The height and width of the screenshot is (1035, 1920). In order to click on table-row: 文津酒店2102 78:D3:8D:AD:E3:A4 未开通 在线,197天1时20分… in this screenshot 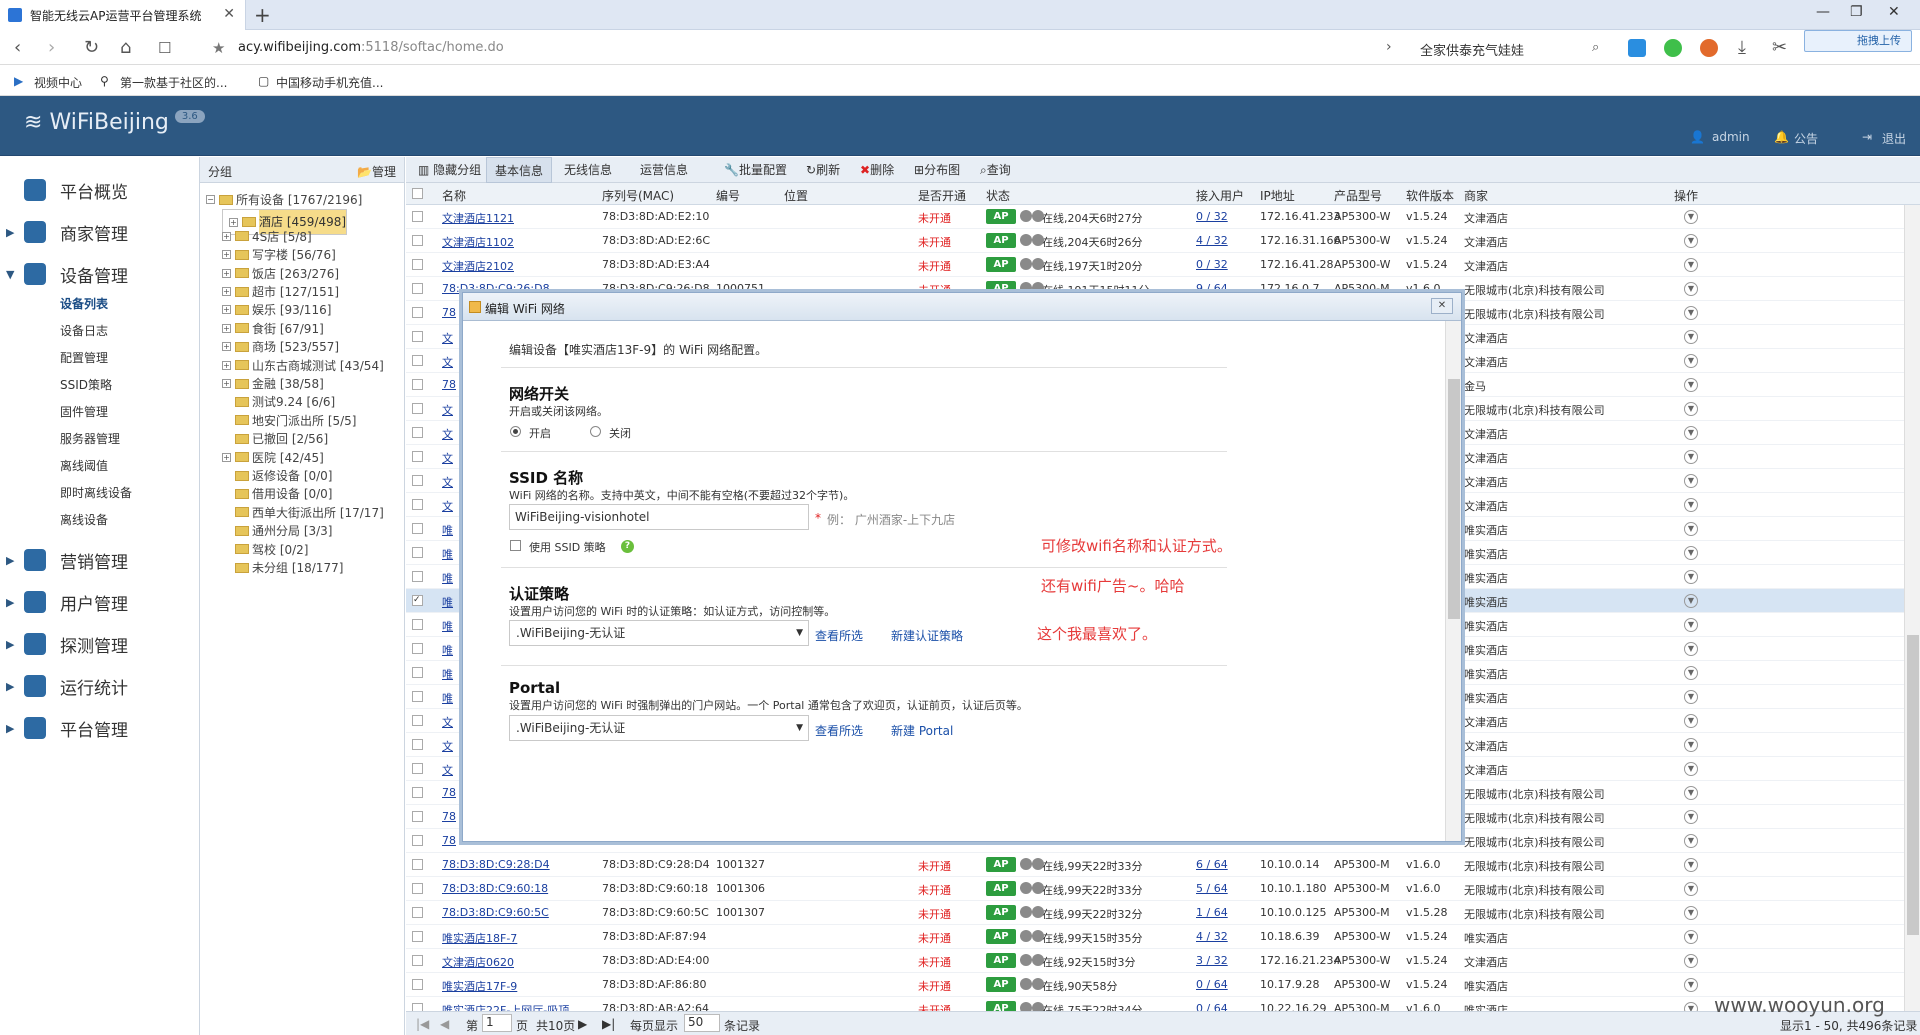, I will do `click(1163, 265)`.